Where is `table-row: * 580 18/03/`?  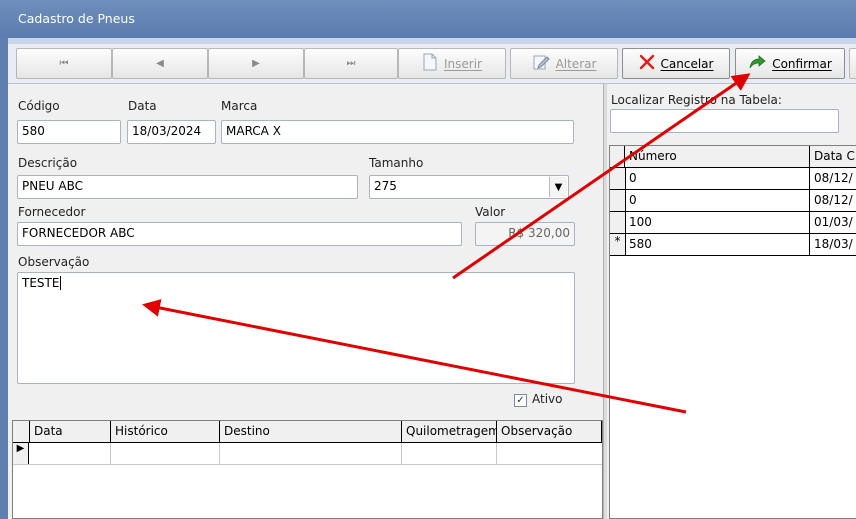
table-row: * 580 18/03/ is located at coordinates (733, 245).